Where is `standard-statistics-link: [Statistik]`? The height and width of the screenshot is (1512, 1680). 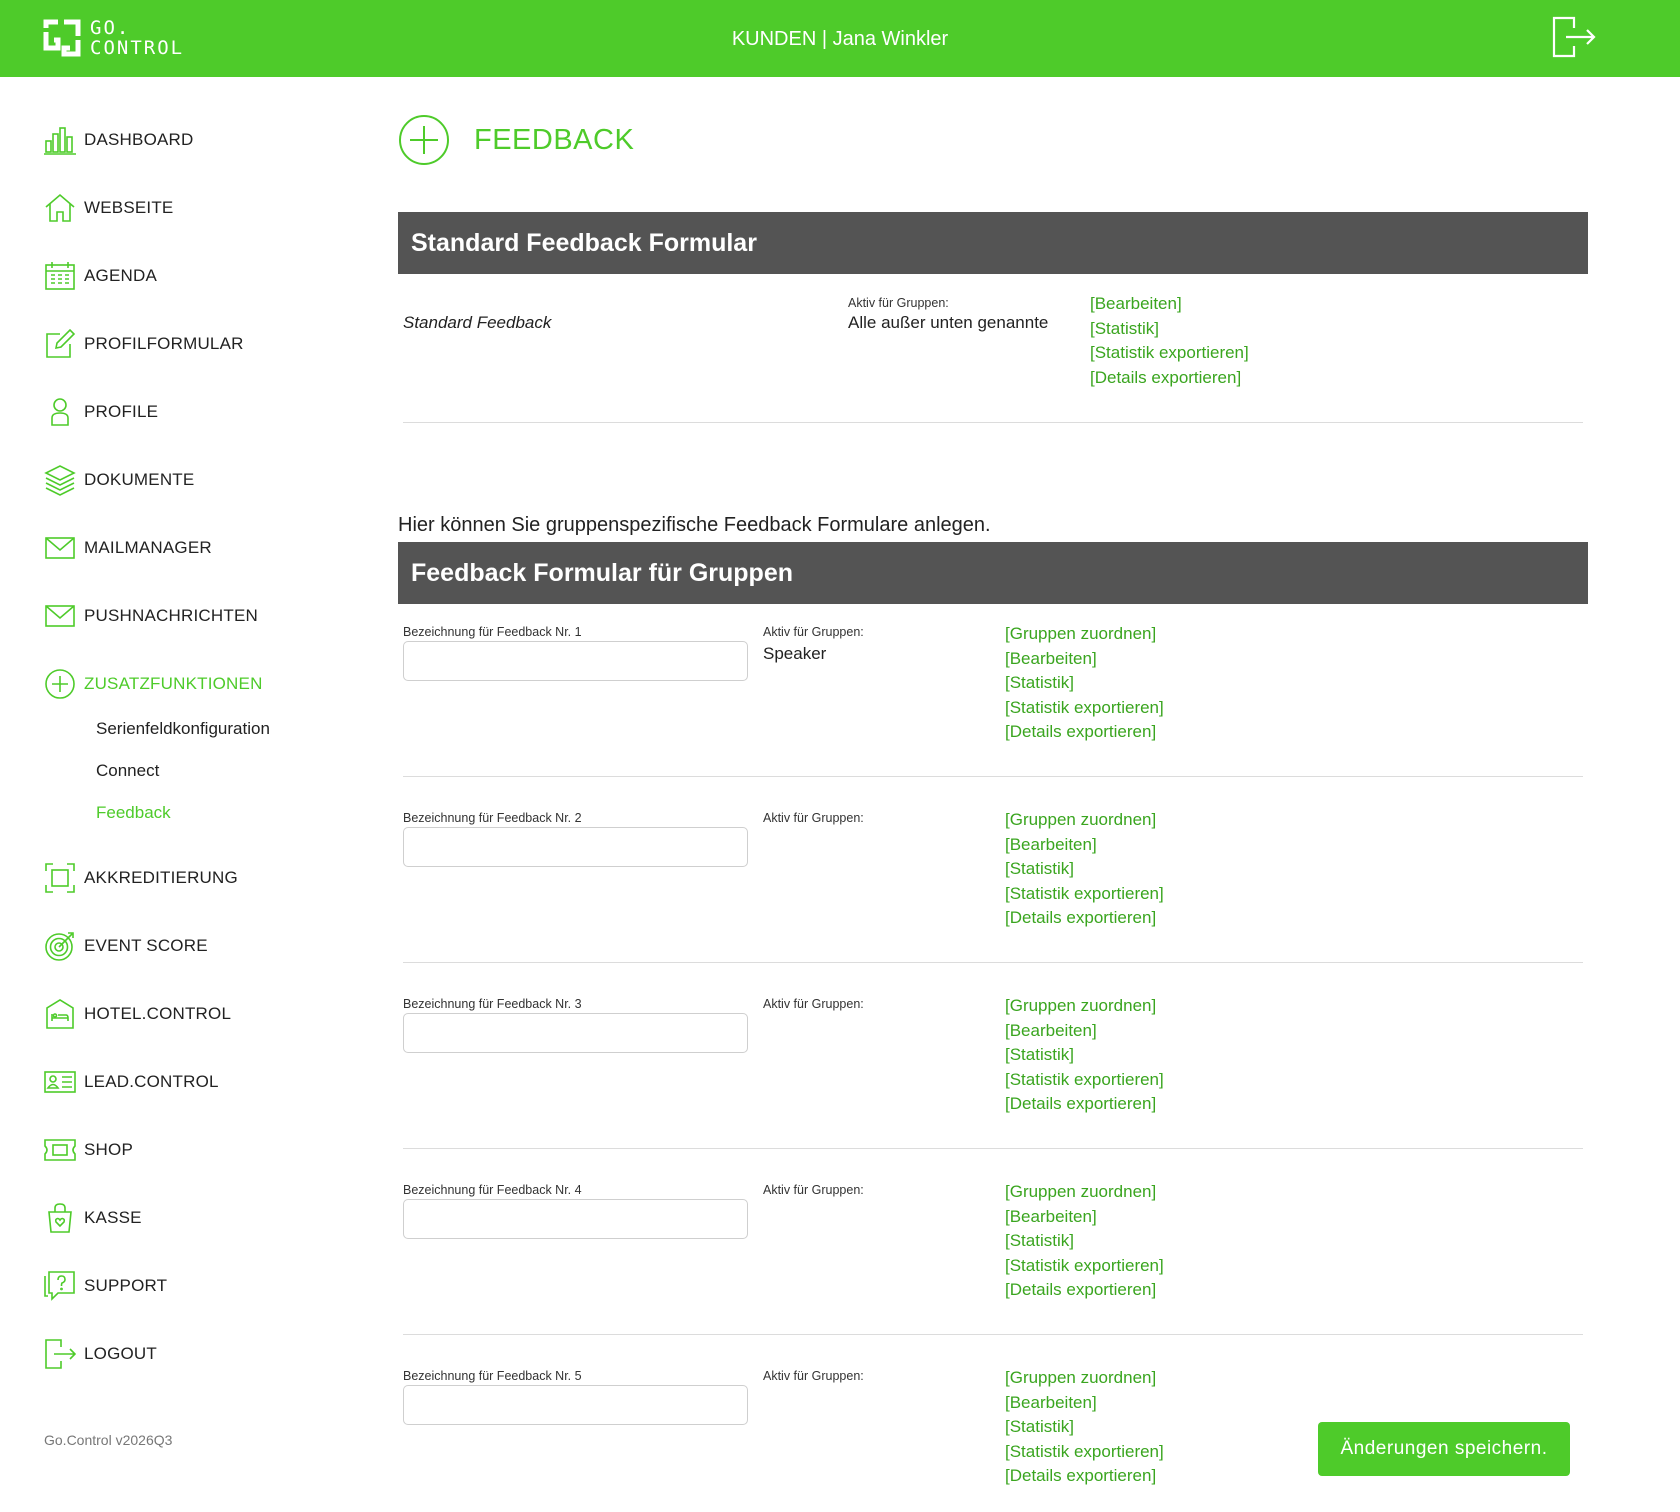
standard-statistics-link: [Statistik] is located at coordinates (1169, 329).